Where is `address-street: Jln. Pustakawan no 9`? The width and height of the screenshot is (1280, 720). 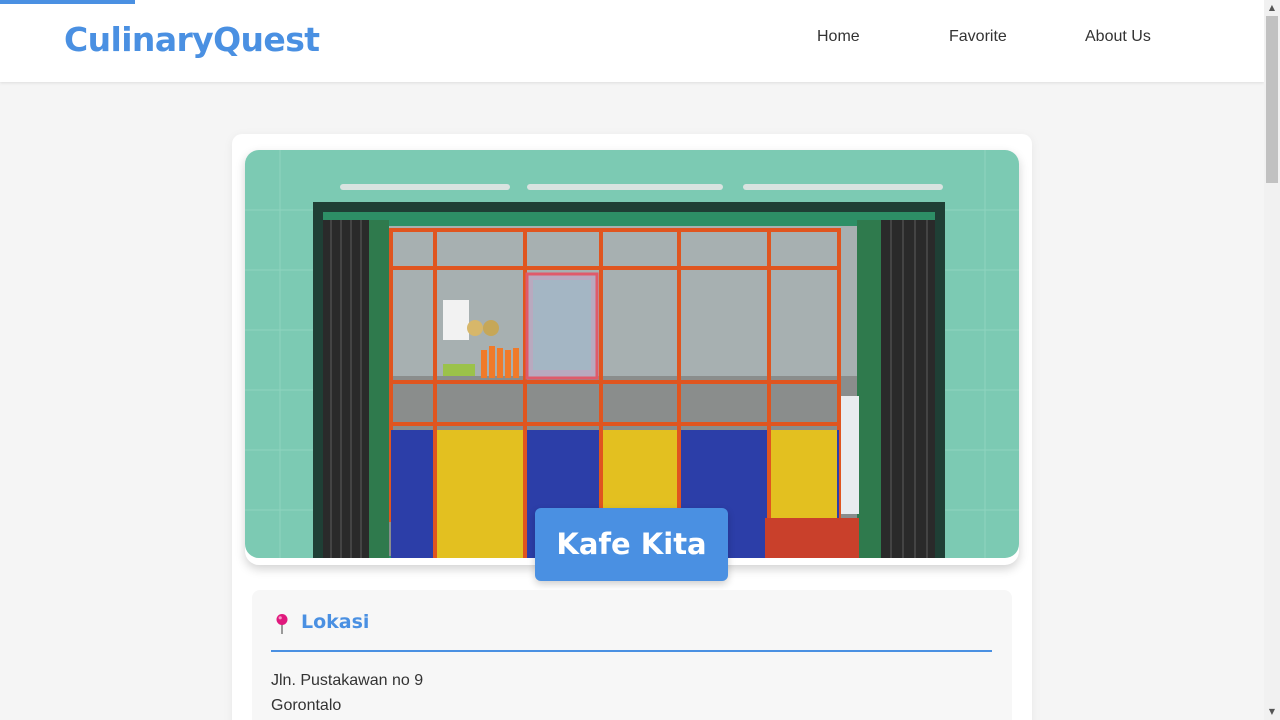
address-street: Jln. Pustakawan no 9 is located at coordinates (347, 680).